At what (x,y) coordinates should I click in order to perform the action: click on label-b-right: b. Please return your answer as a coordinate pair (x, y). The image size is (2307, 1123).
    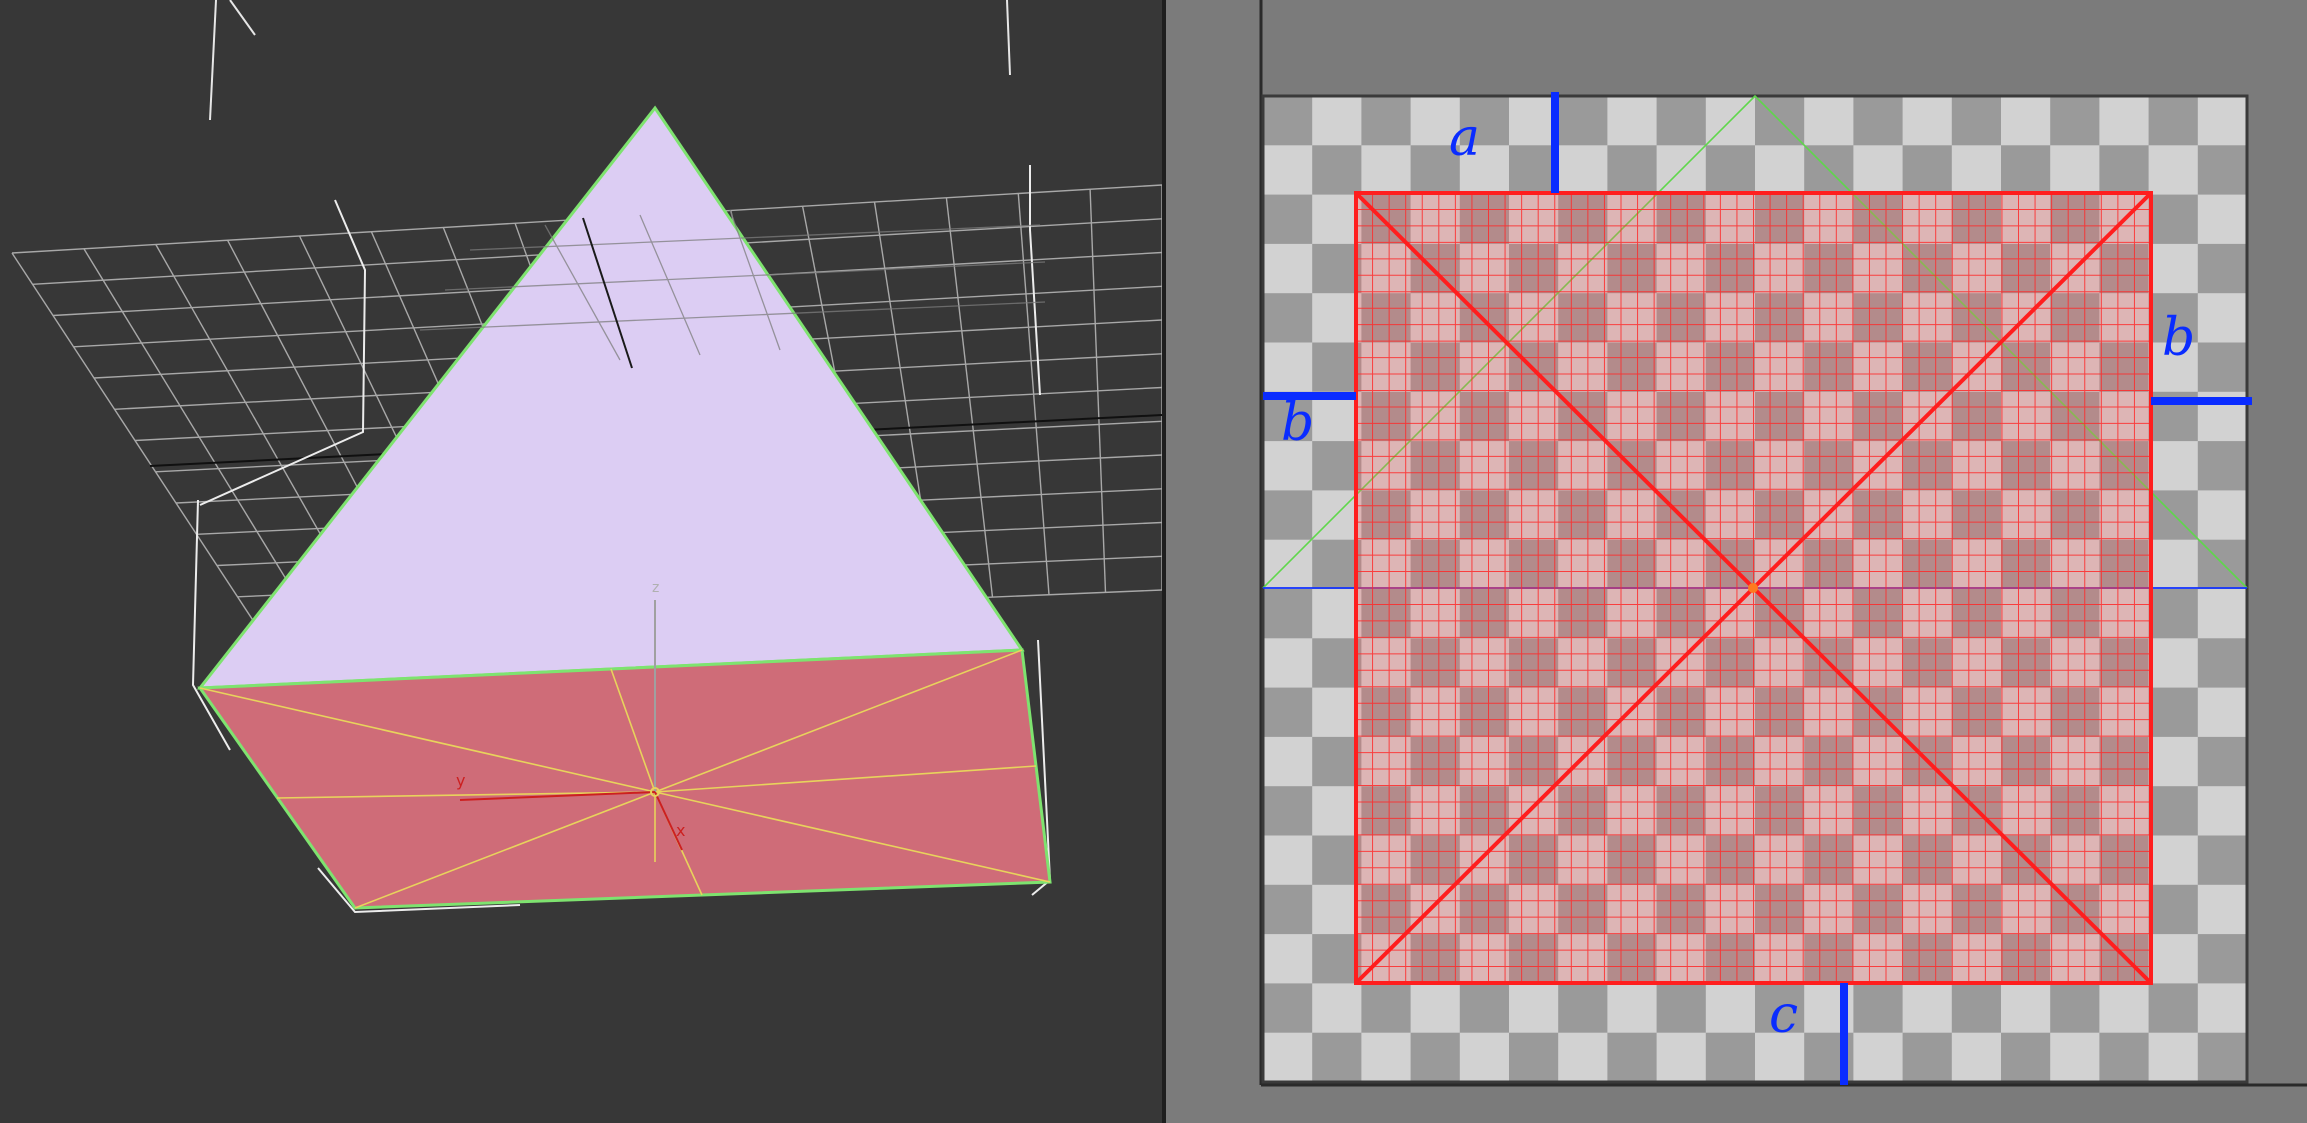
    Looking at the image, I should click on (2178, 338).